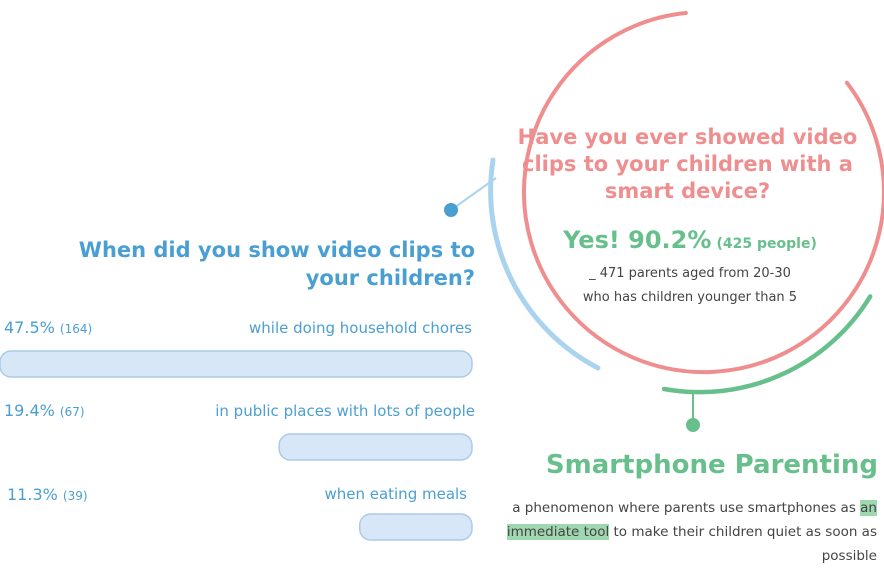 This screenshot has height=568, width=884. Describe the element at coordinates (29, 327) in the screenshot. I see `value-percent-1: 47.5%` at that location.